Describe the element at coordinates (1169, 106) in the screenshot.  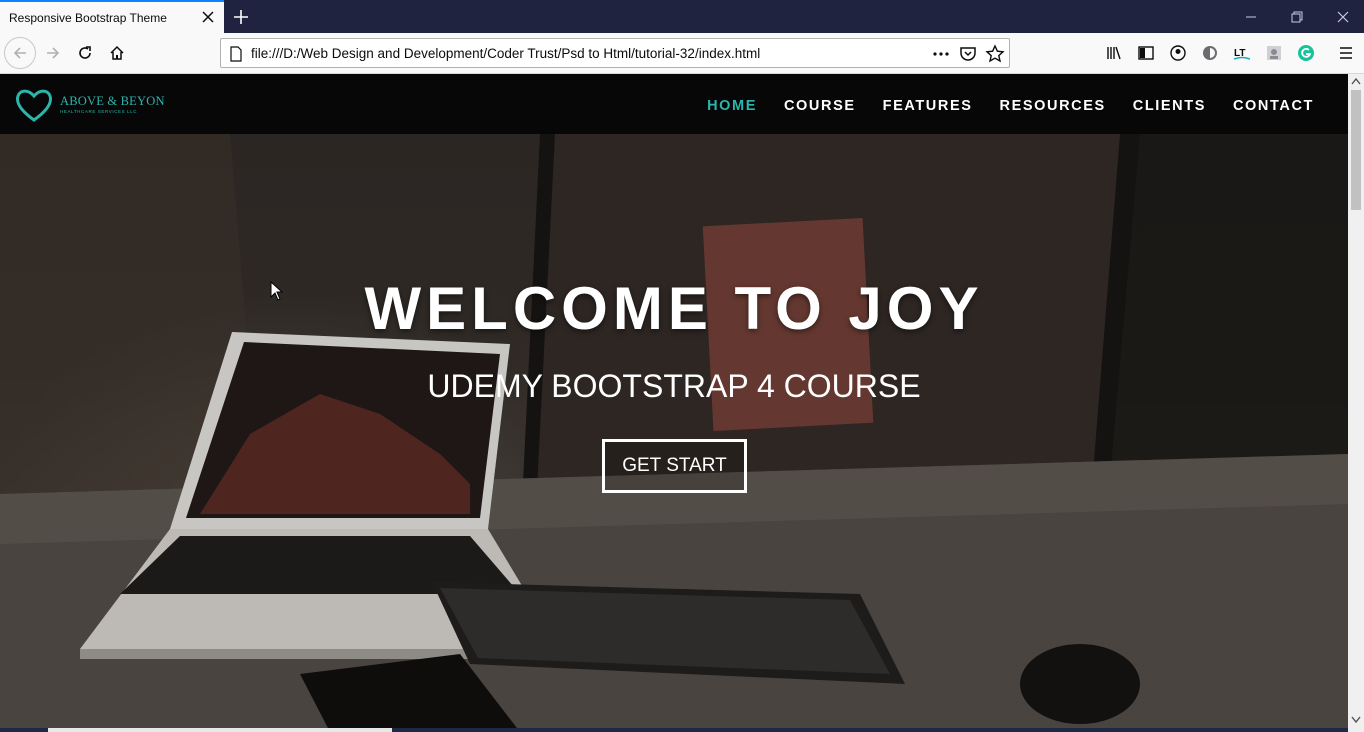
I see `nav-clients: CLIENTS` at that location.